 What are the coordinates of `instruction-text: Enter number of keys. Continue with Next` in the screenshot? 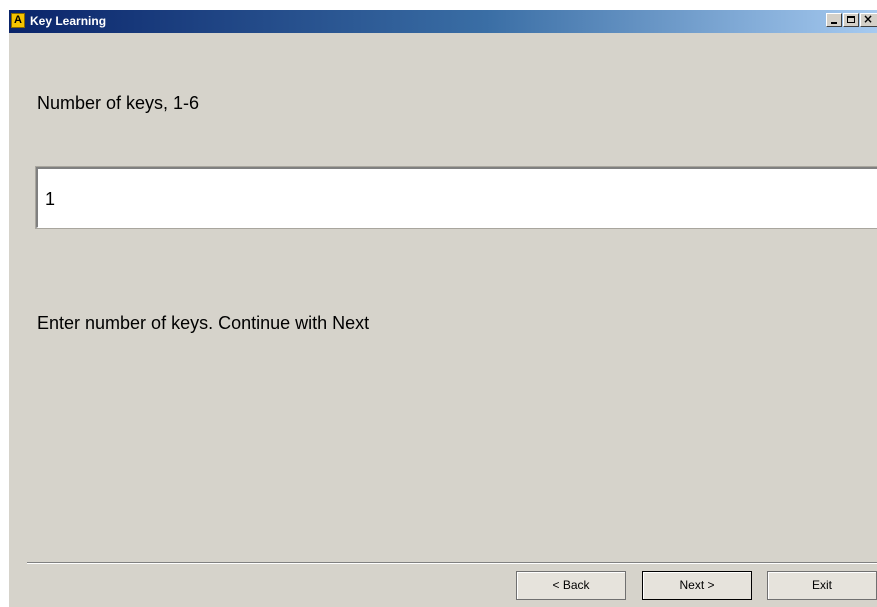 It's located at (203, 323).